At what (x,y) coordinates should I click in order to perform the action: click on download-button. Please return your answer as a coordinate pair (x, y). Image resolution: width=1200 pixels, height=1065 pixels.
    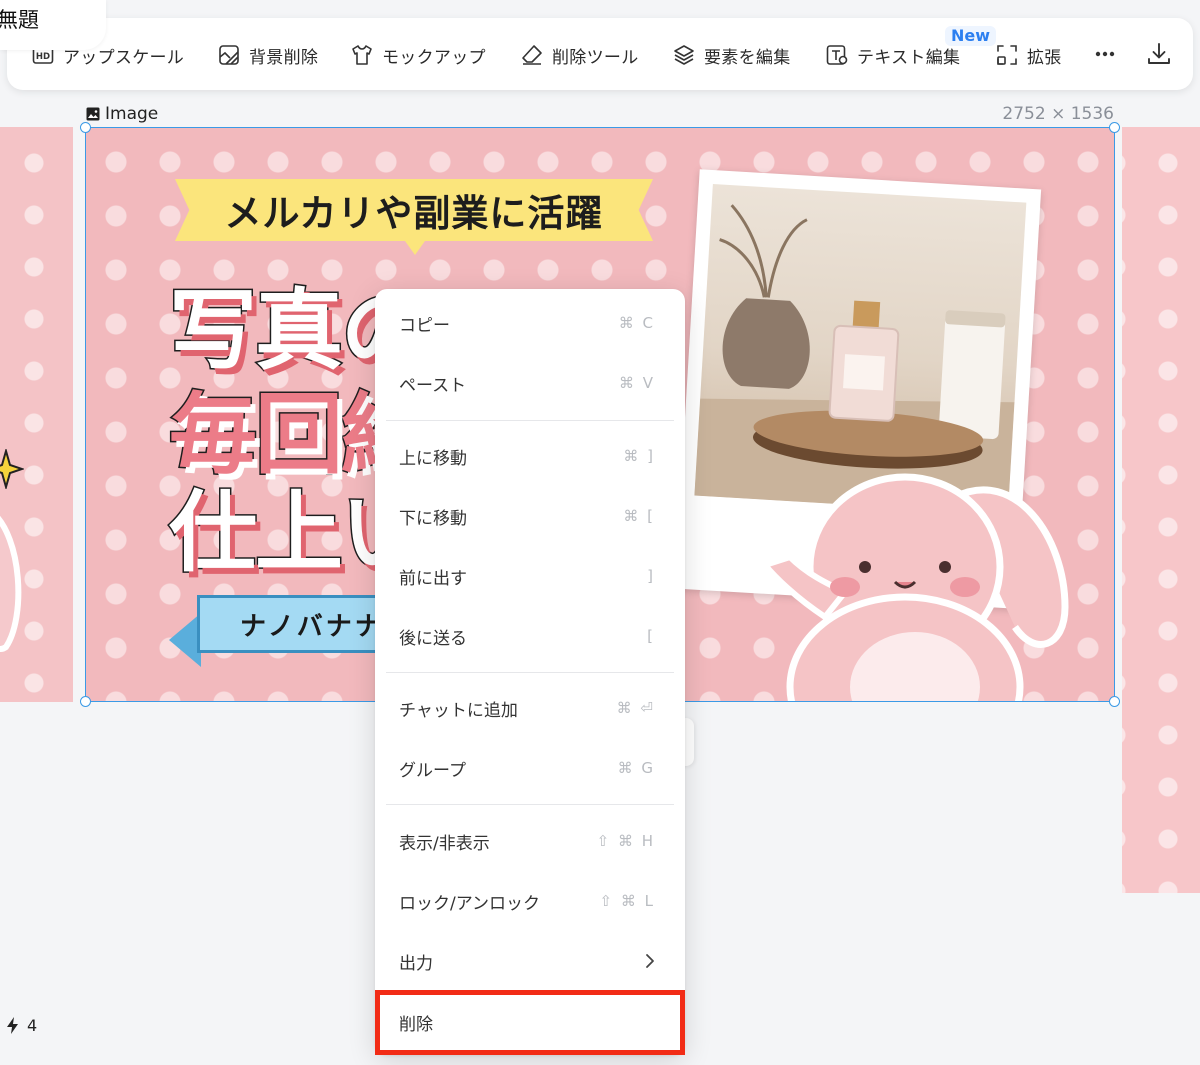
    Looking at the image, I should click on (1159, 54).